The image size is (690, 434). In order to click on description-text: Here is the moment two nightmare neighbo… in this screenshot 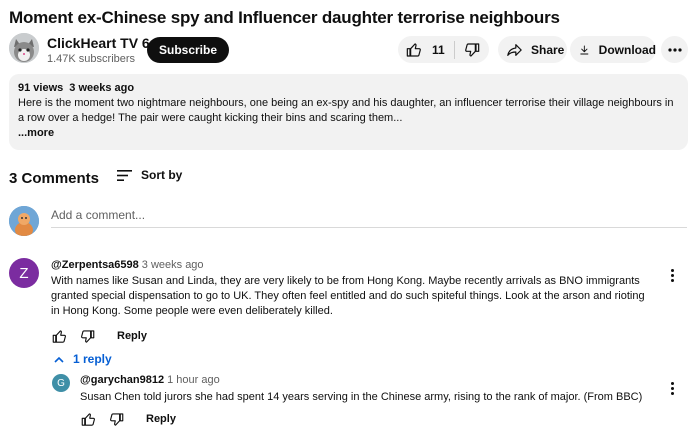, I will do `click(346, 110)`.